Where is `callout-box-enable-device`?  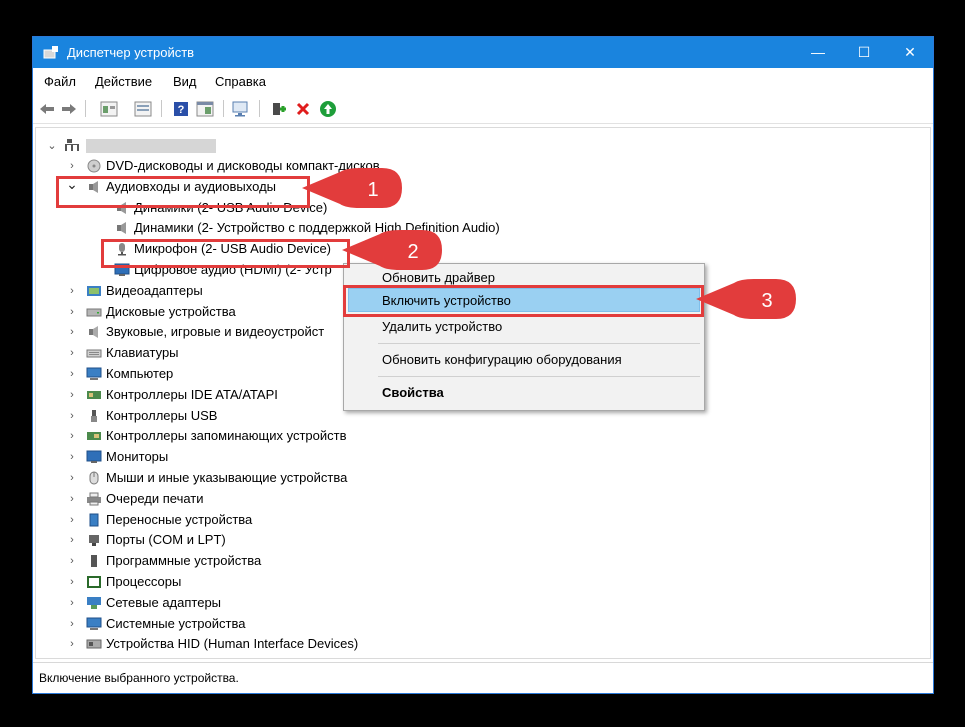
callout-box-enable-device is located at coordinates (523, 301).